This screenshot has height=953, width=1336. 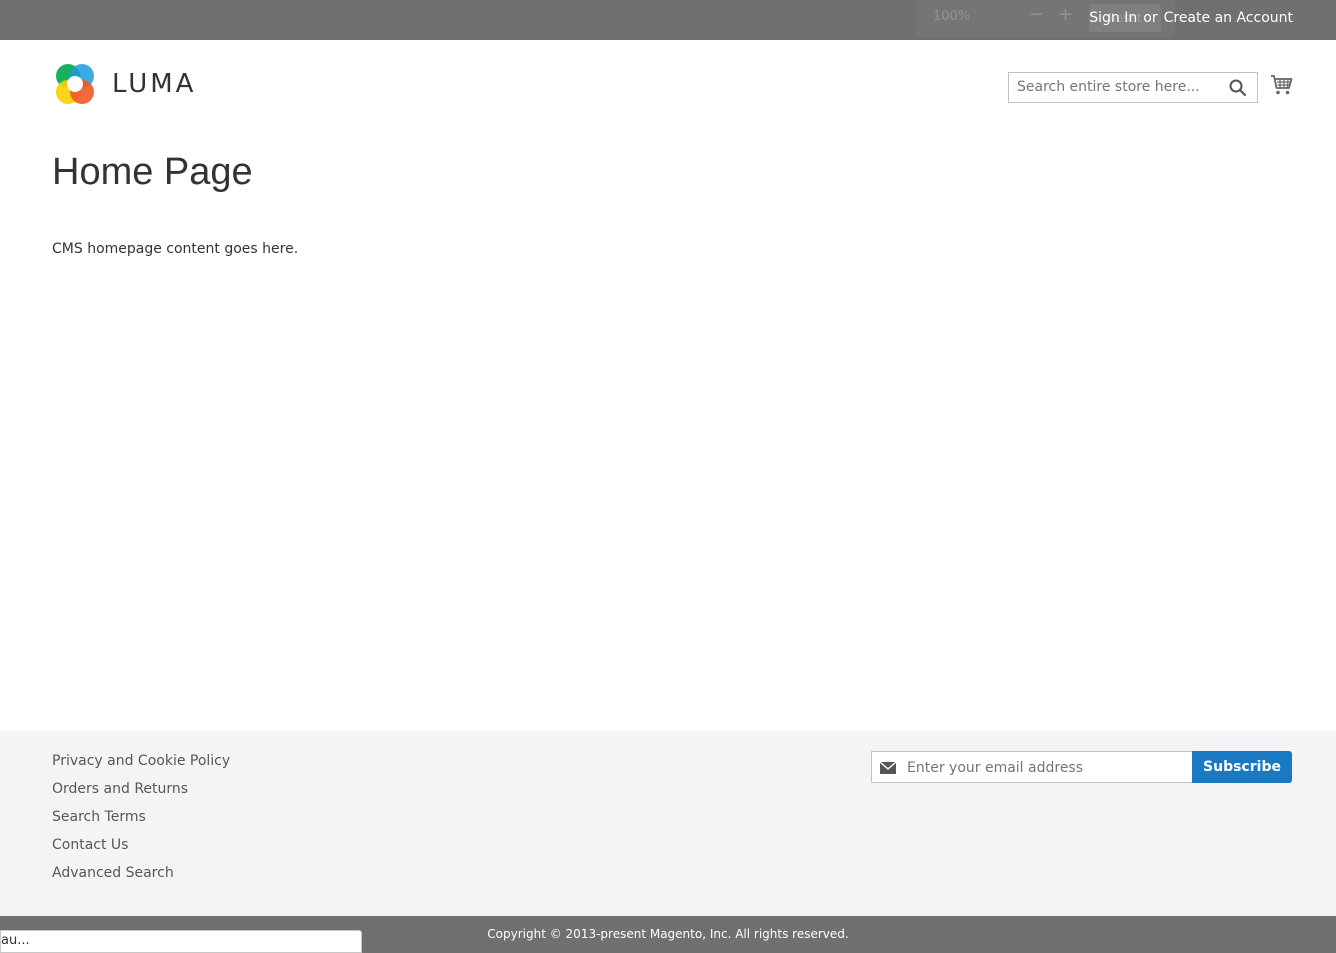 I want to click on cart-icon, so click(x=1282, y=85).